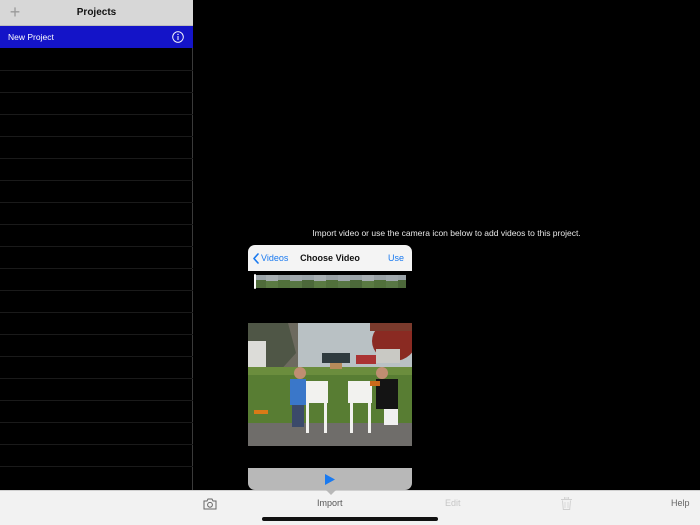 The image size is (700, 525). Describe the element at coordinates (255, 281) in the screenshot. I see `scrubber-handle` at that location.